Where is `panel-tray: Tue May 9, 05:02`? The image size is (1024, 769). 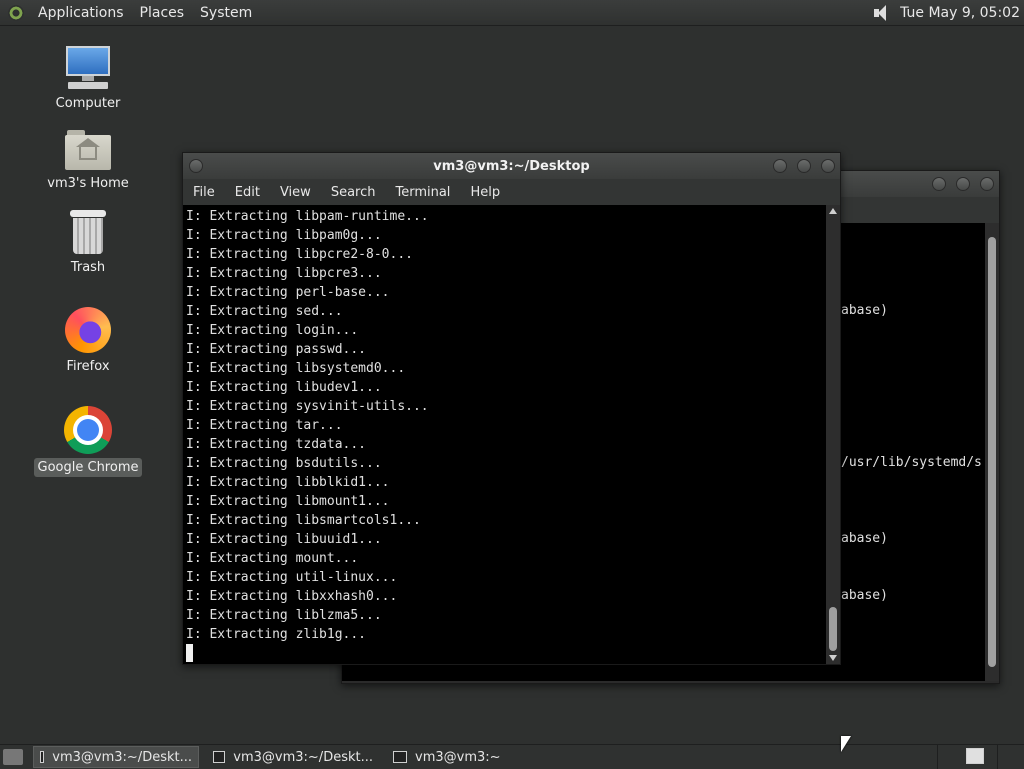 panel-tray: Tue May 9, 05:02 is located at coordinates (948, 12).